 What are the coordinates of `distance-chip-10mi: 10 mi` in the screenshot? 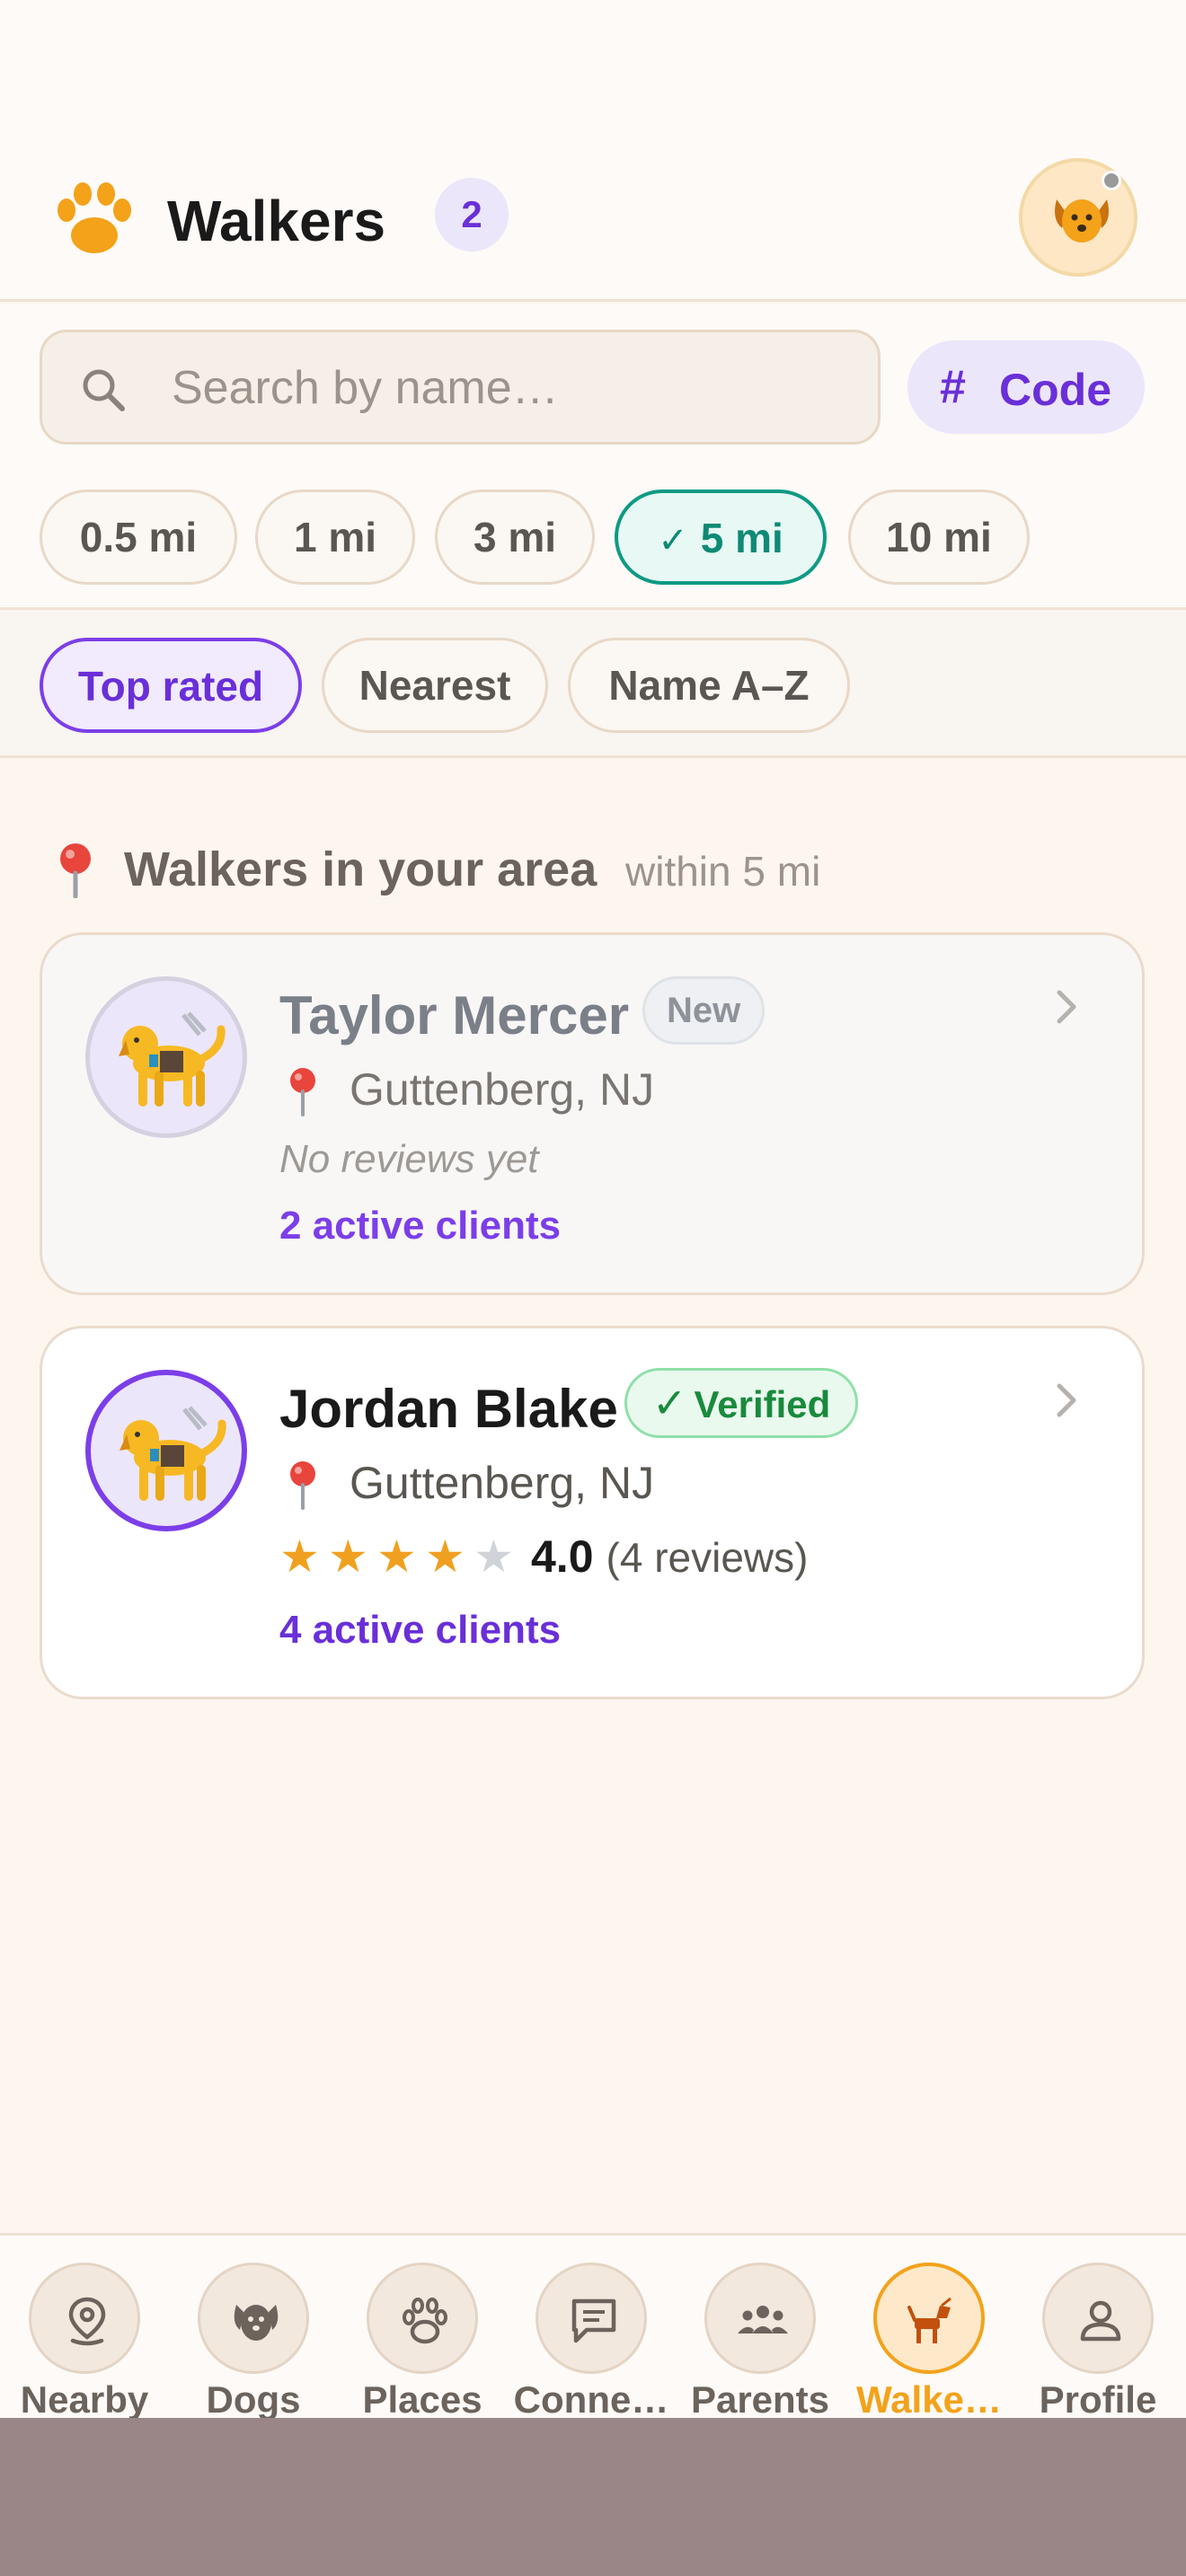 It's located at (939, 537).